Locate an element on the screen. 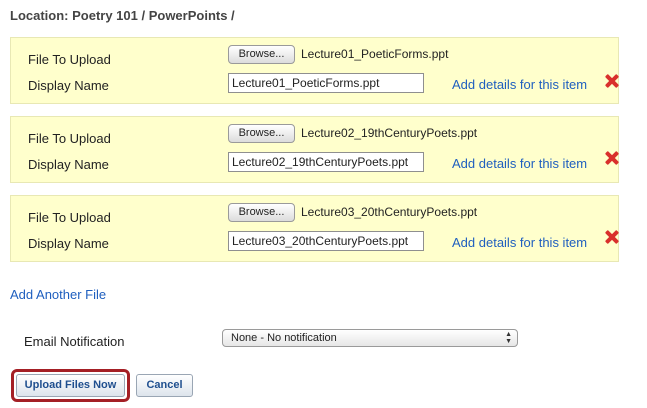 The height and width of the screenshot is (408, 647). add-another-file-link: Add Another File is located at coordinates (58, 294).